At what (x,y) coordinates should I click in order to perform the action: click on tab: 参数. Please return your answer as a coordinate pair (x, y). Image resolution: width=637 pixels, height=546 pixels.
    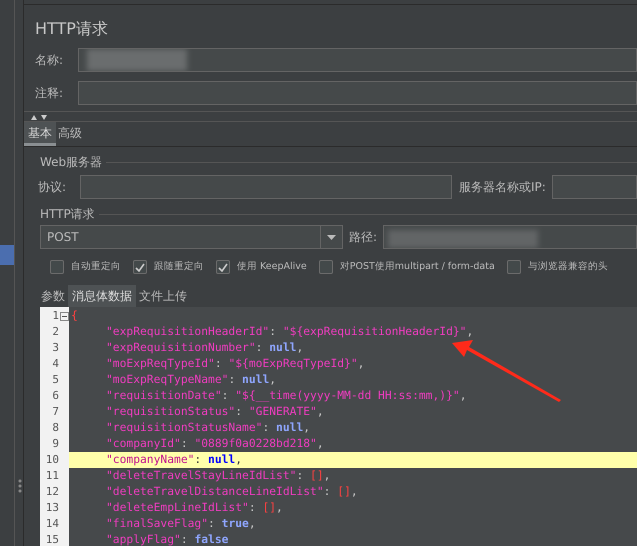
    Looking at the image, I should click on (53, 296).